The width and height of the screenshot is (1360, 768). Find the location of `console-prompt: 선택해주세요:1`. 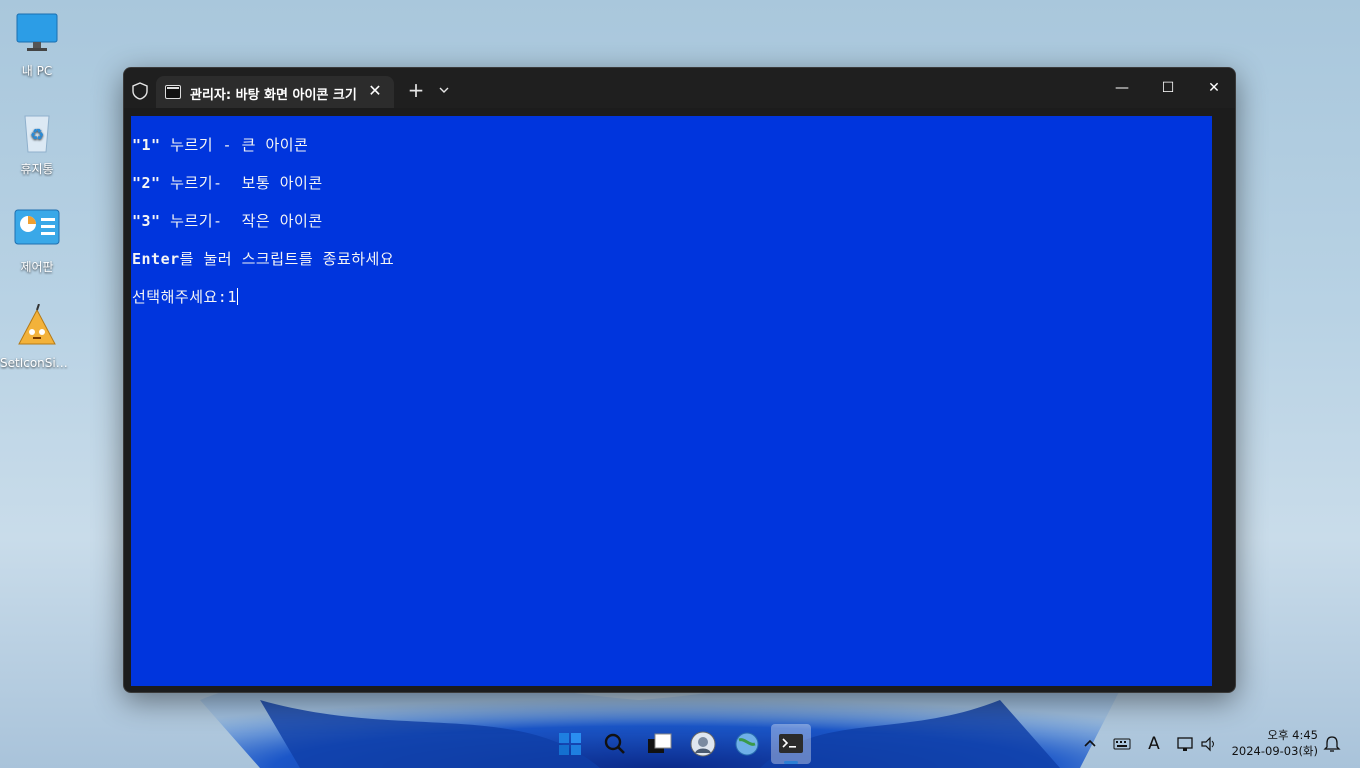

console-prompt: 선택해주세요:1 is located at coordinates (184, 297).